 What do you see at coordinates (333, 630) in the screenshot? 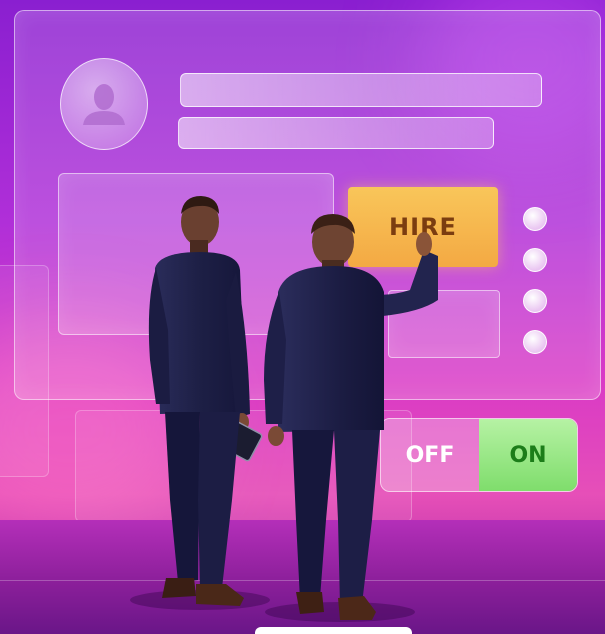
I see `bottom-tab` at bounding box center [333, 630].